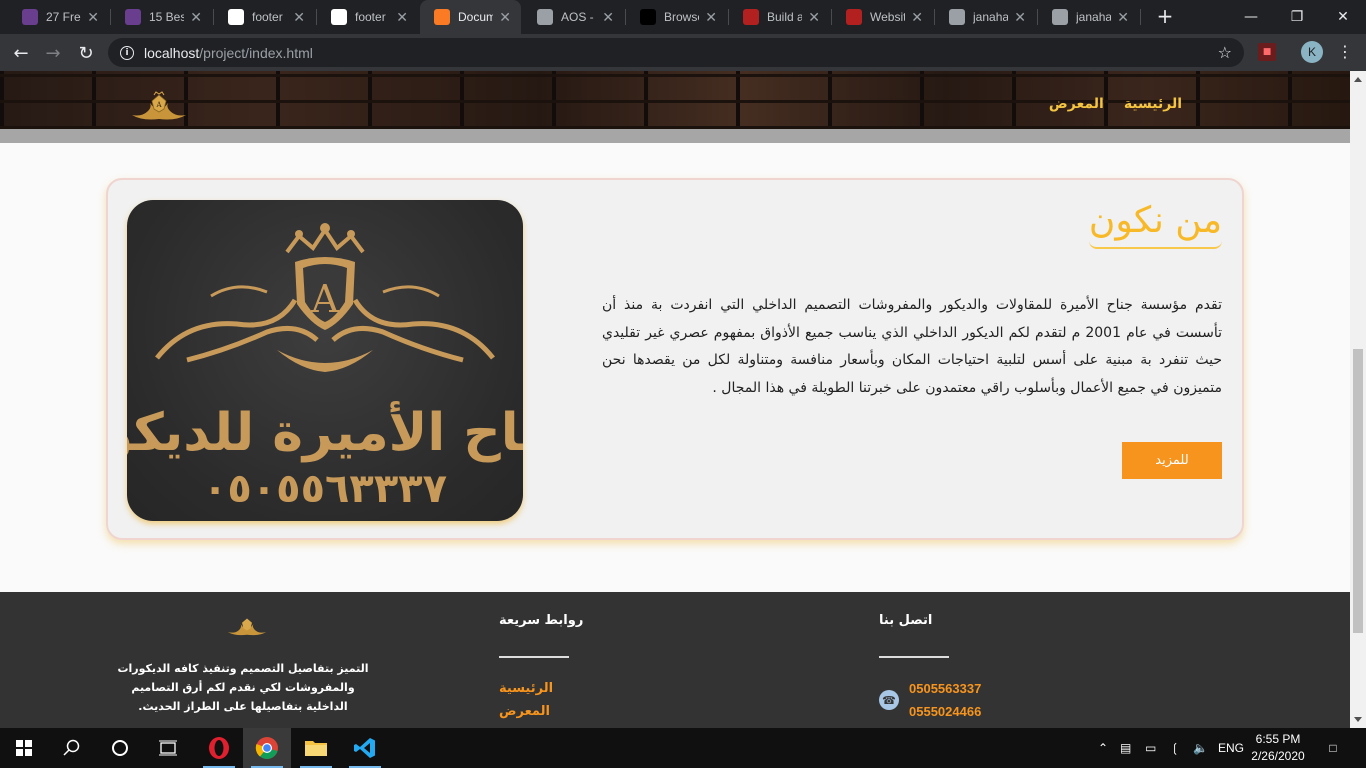 The image size is (1366, 768). I want to click on taskbar-file-explorer, so click(316, 748).